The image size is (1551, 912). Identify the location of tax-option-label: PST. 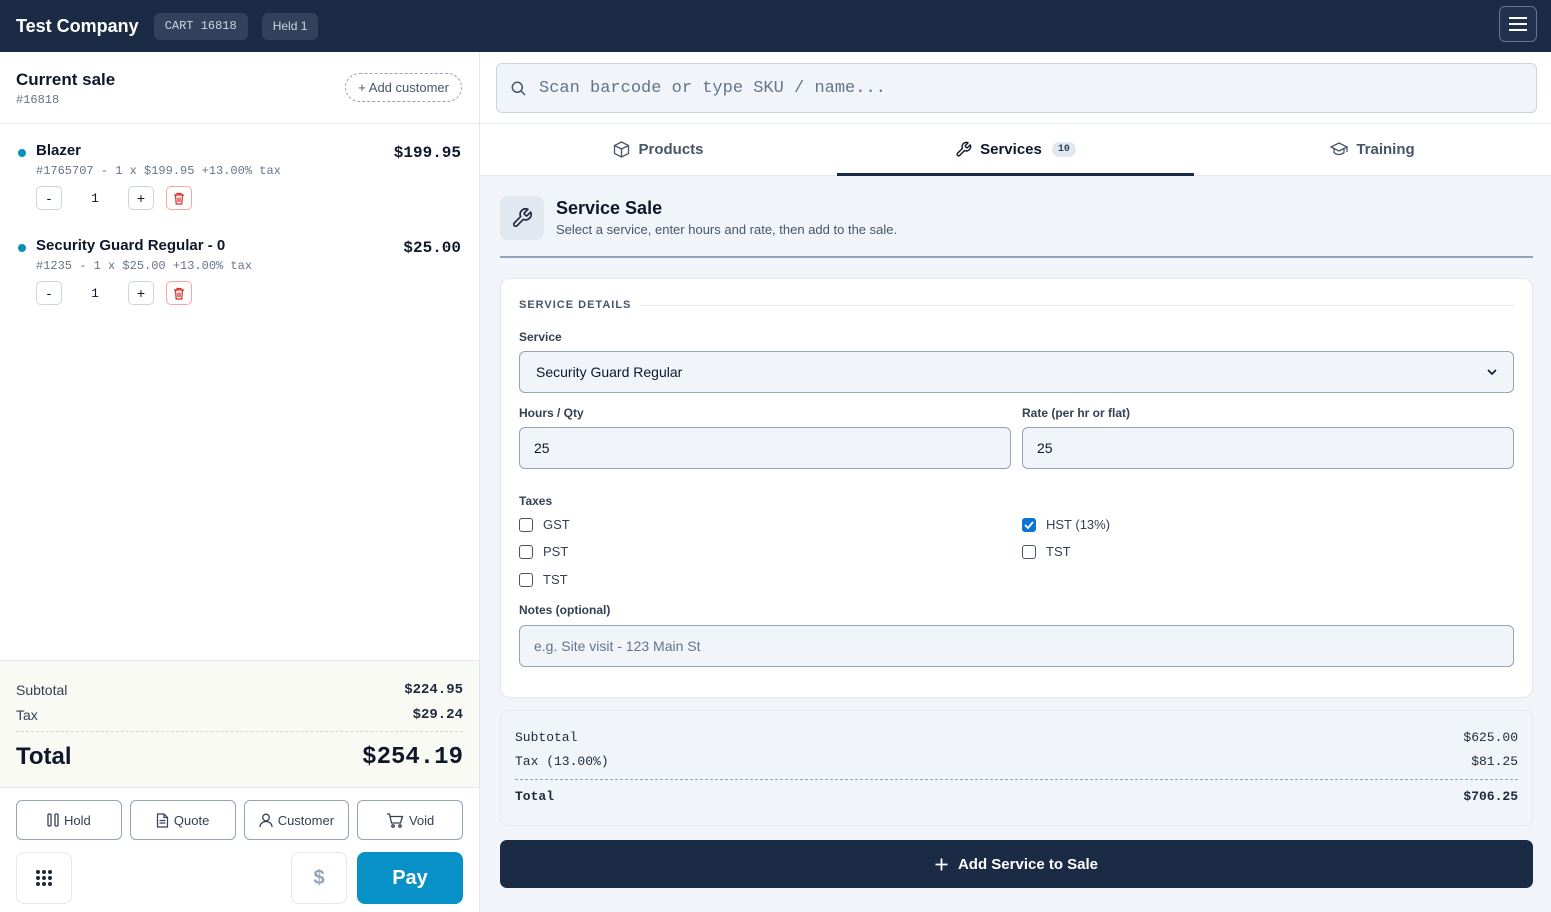
(556, 551).